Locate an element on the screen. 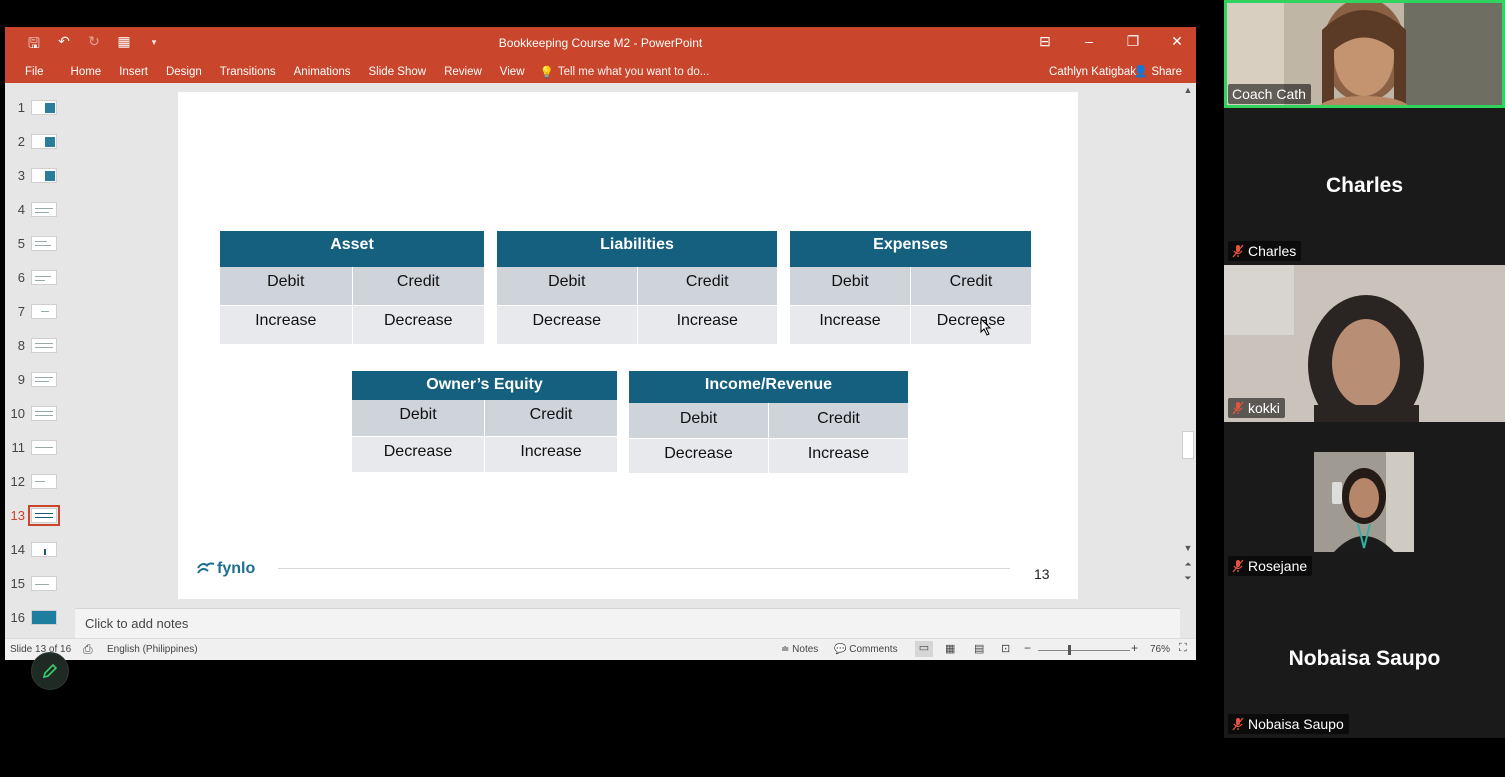 The image size is (1505, 777). tab-file: File is located at coordinates (33, 72).